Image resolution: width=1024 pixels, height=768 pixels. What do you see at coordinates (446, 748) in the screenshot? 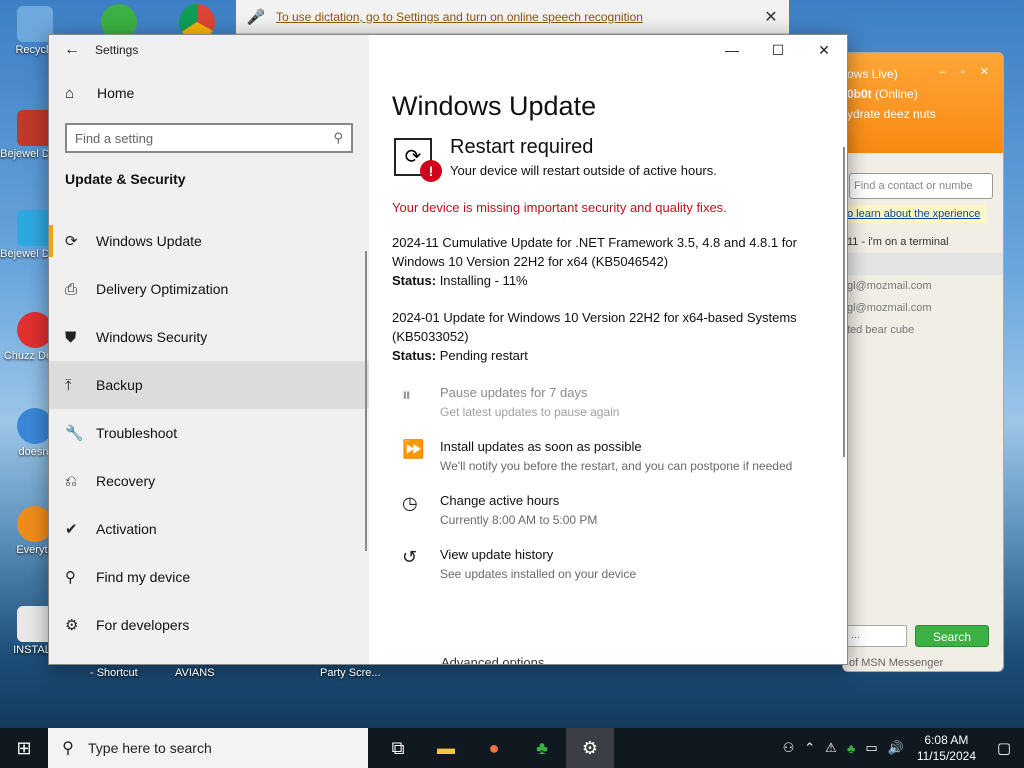
I see `file-explorer-icon: ▬` at bounding box center [446, 748].